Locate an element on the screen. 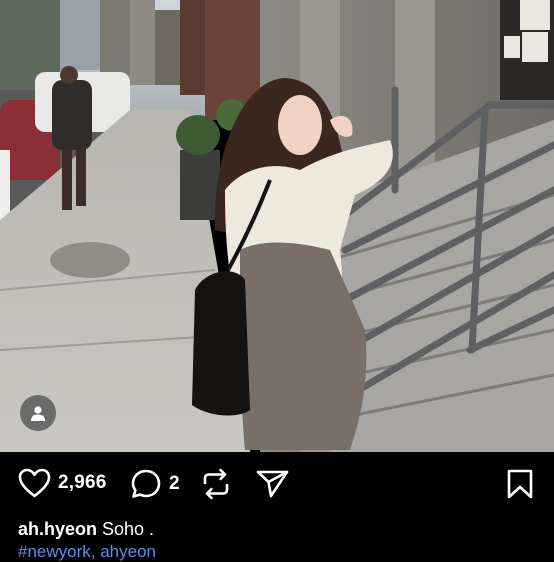 This screenshot has width=554, height=562. like-button: 2,966 is located at coordinates (62, 483).